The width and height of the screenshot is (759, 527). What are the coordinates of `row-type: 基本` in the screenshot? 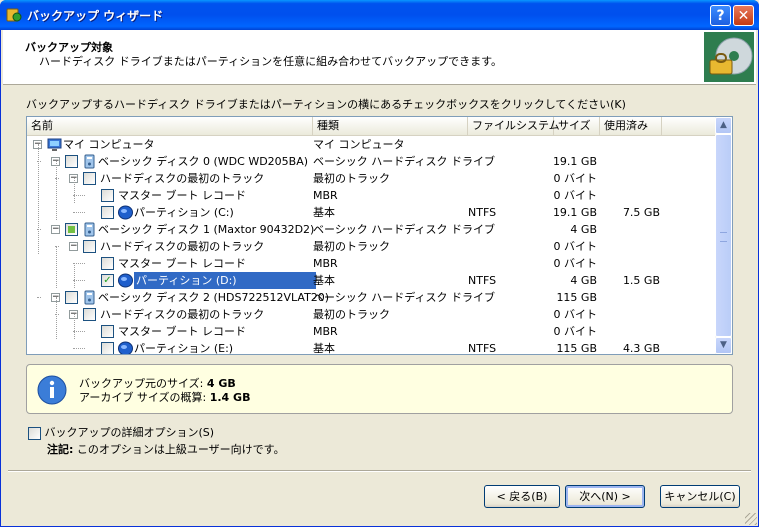 It's located at (324, 280).